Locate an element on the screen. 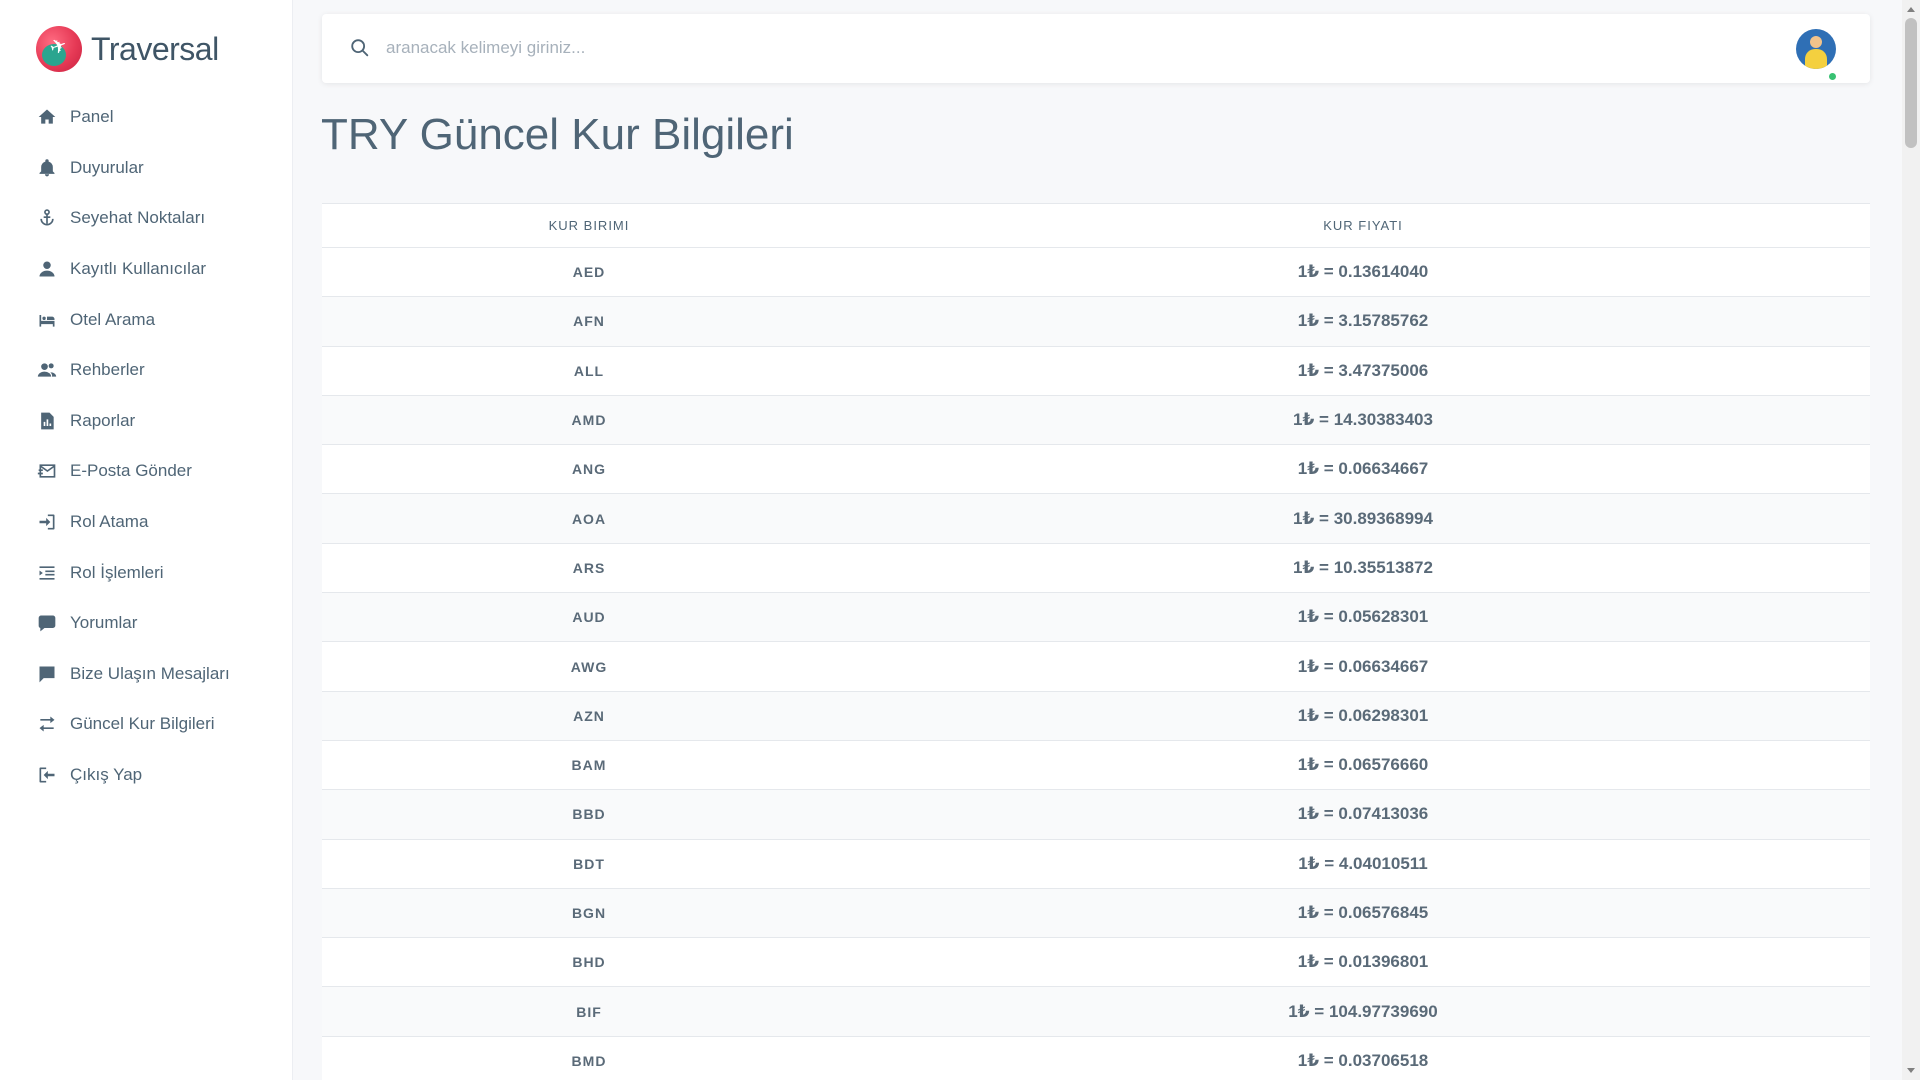 Image resolution: width=1920 pixels, height=1080 pixels. online-status-badge is located at coordinates (1832, 76).